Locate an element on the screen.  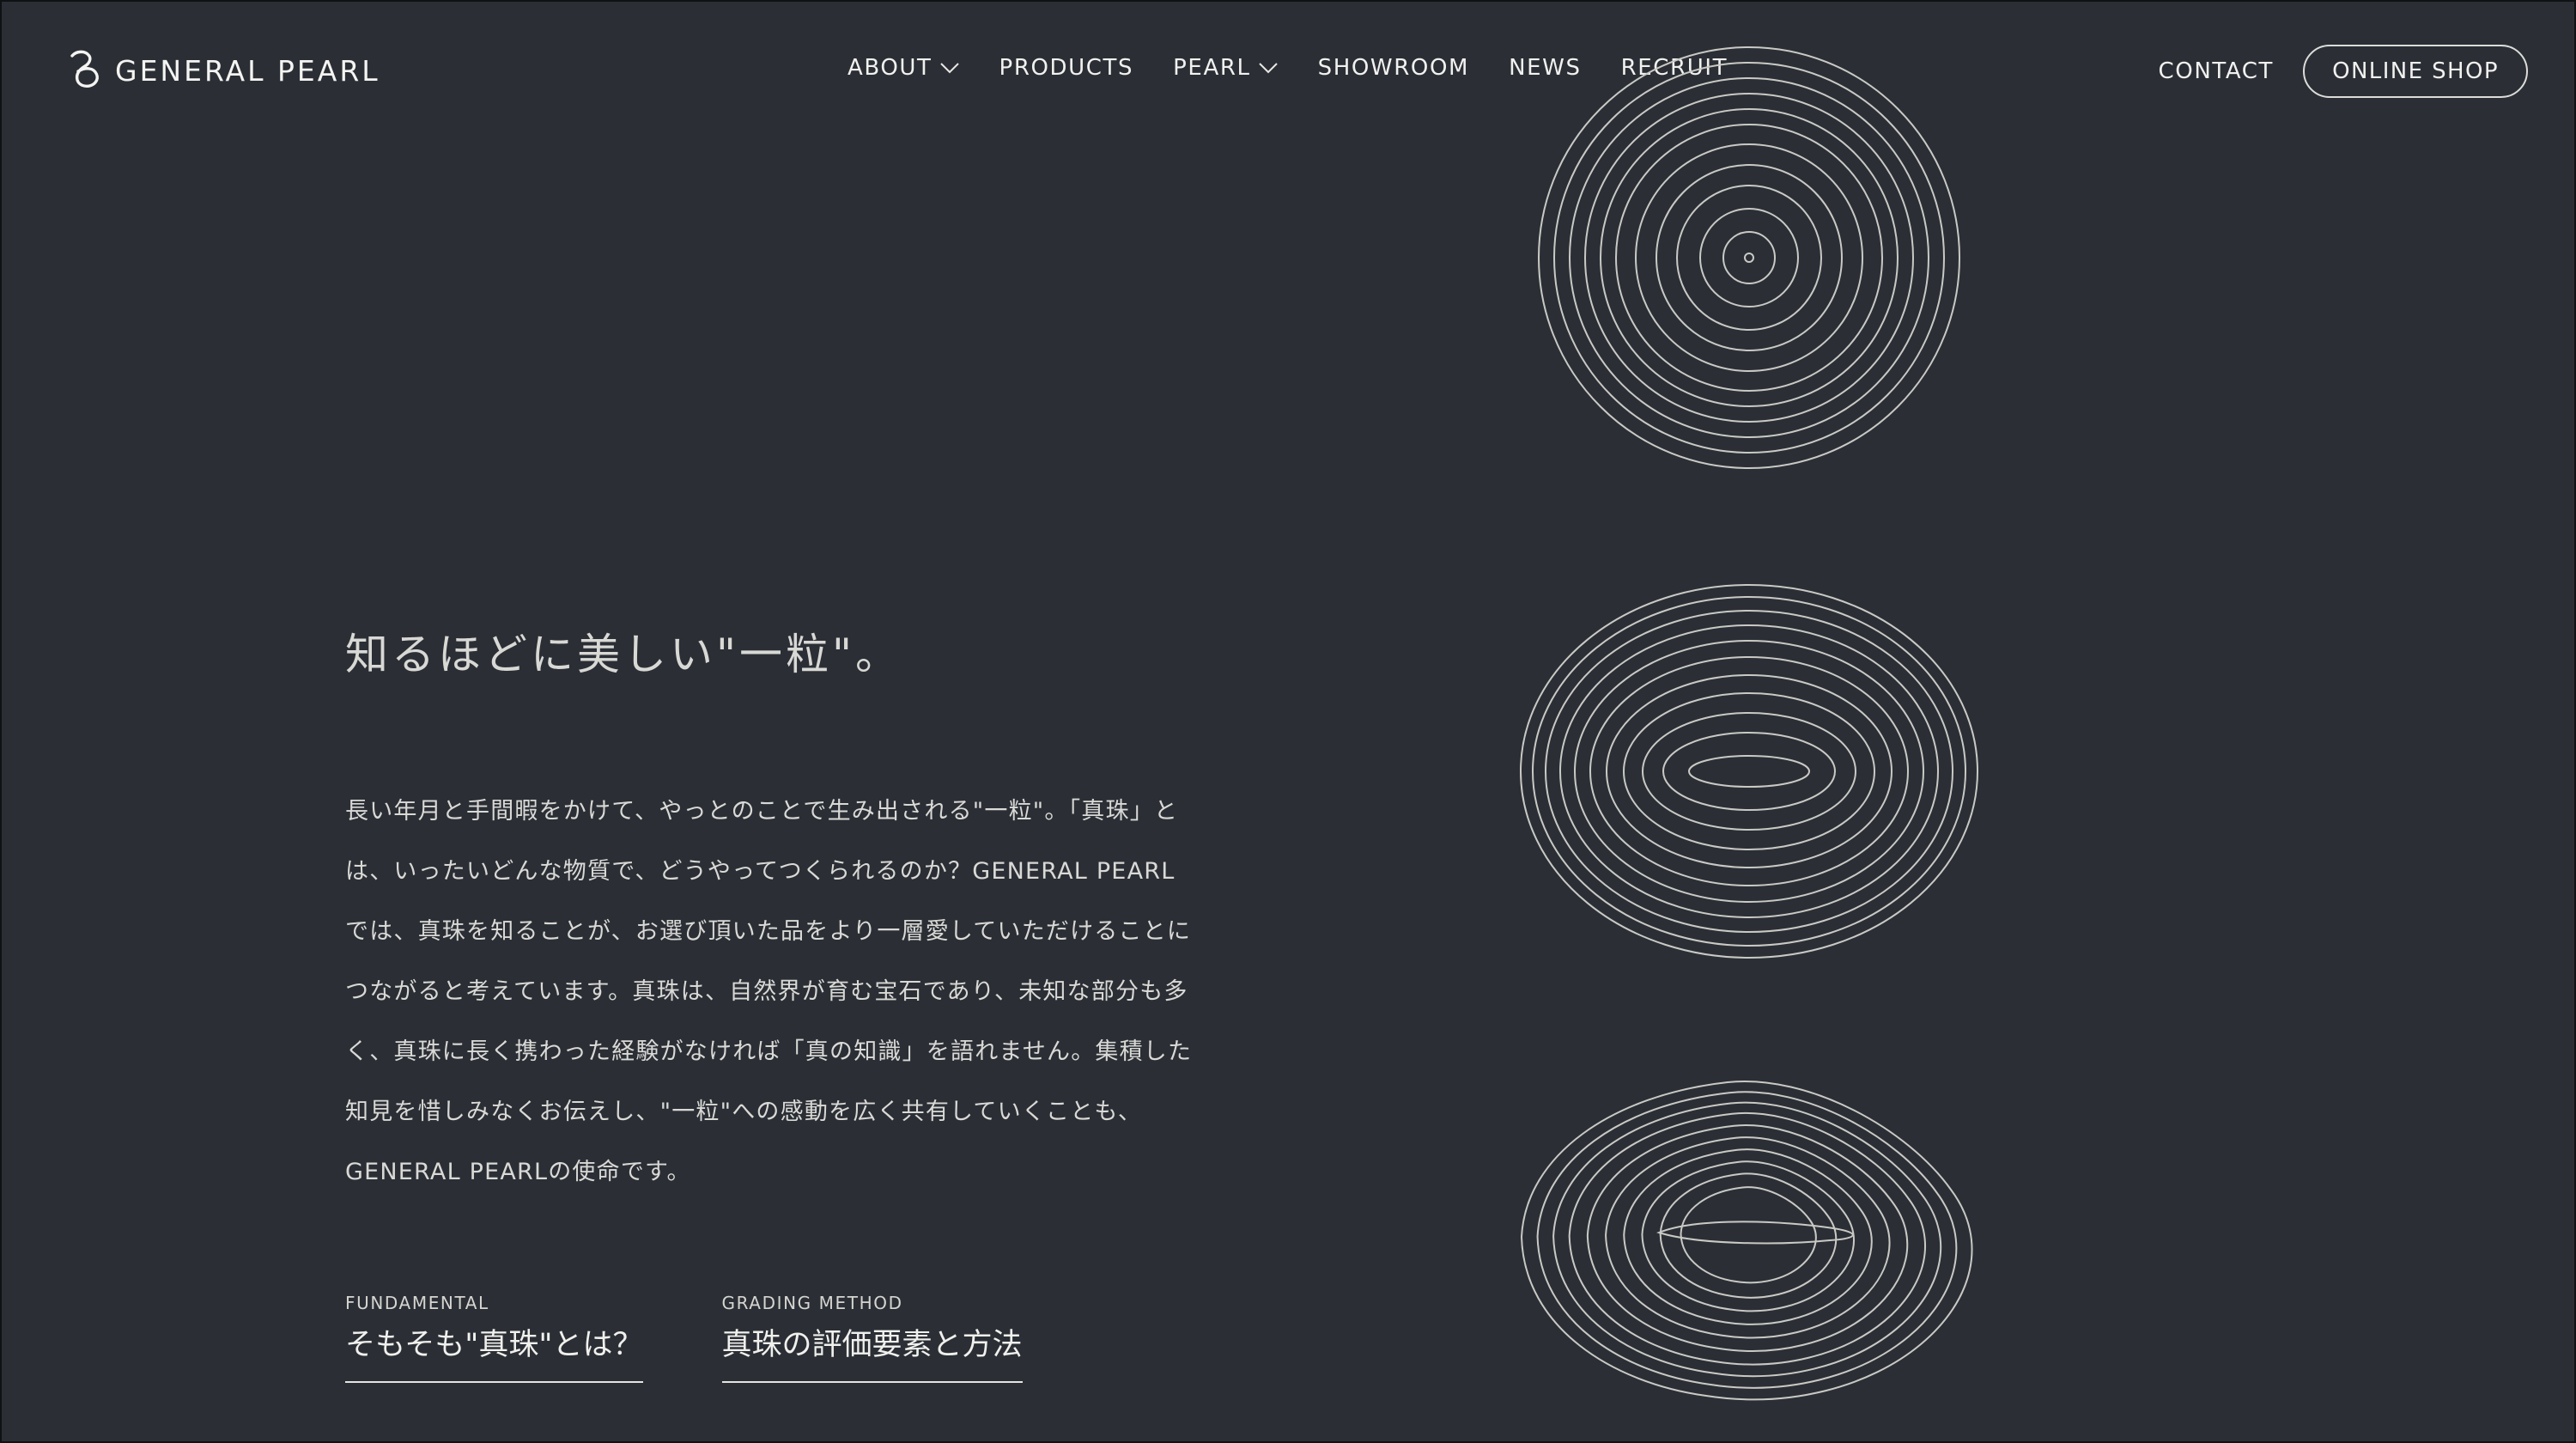
grading-method-kicker: GRADING METHOD is located at coordinates (812, 1303).